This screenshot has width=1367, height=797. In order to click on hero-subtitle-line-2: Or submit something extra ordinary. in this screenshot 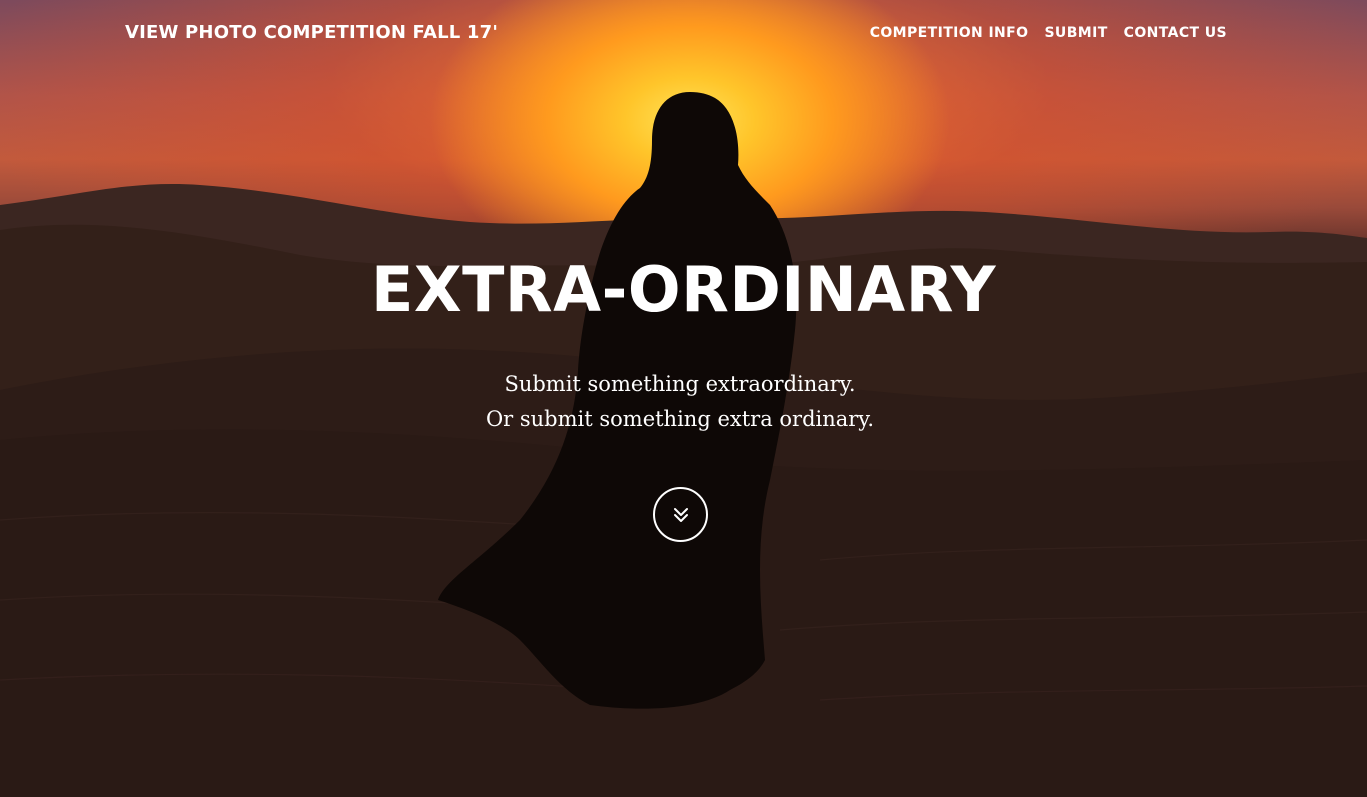, I will do `click(680, 419)`.